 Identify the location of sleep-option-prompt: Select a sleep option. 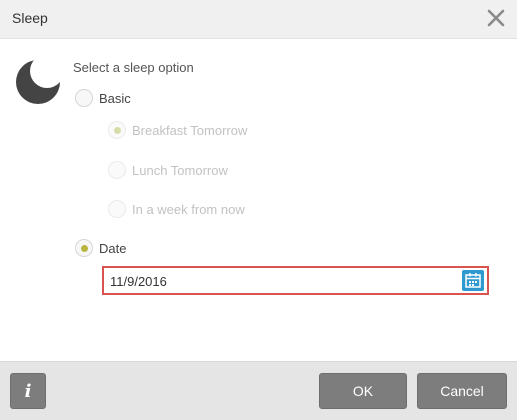
(133, 67).